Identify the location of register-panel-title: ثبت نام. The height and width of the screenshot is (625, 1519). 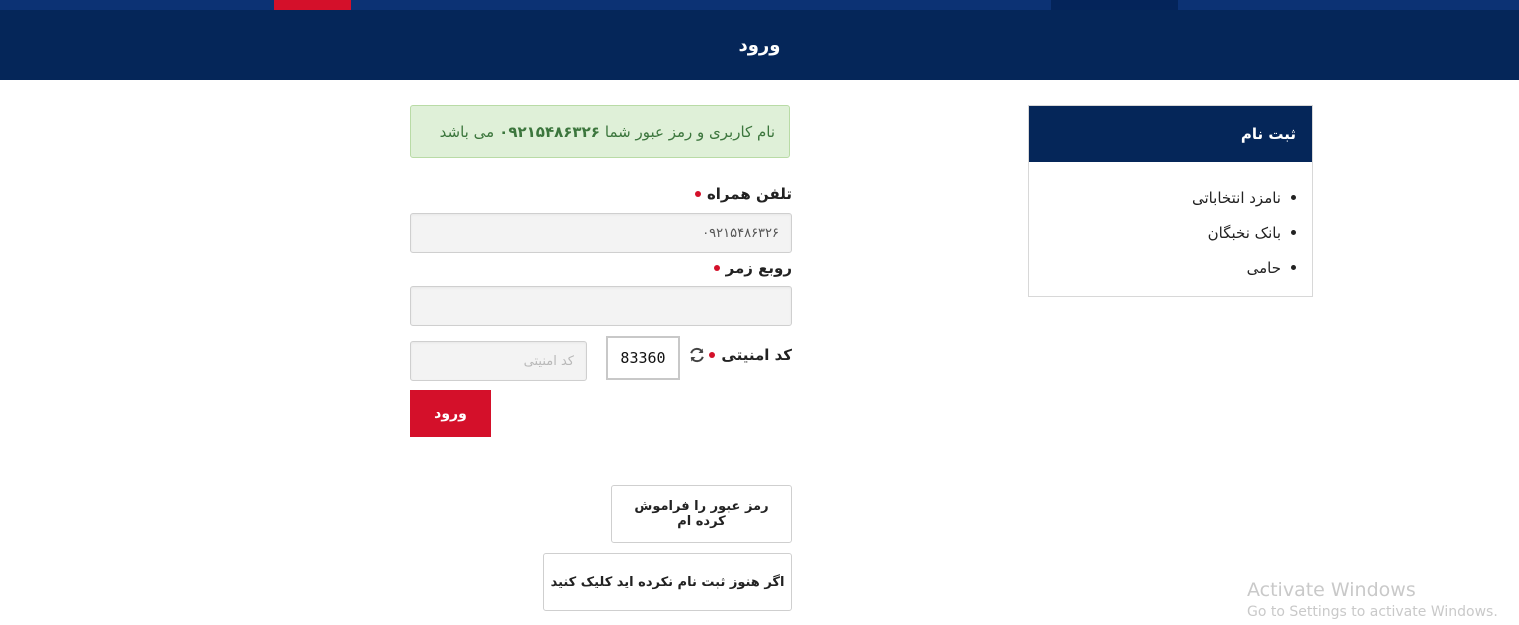
(1268, 134).